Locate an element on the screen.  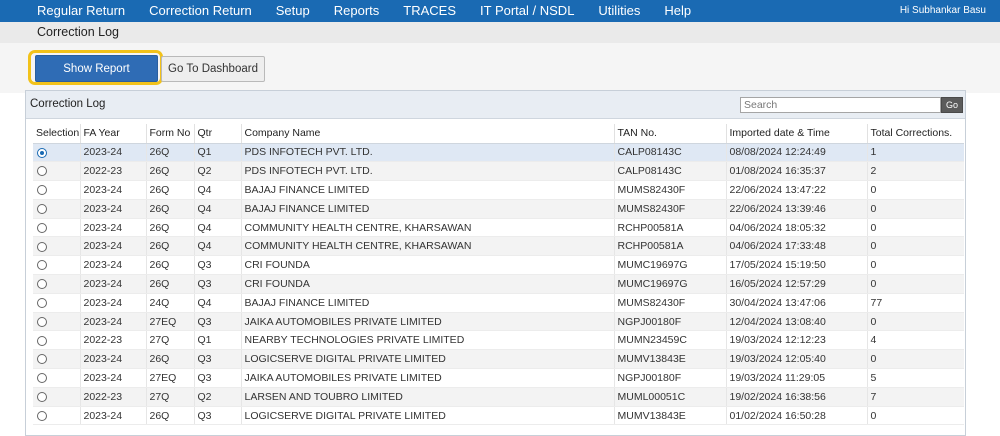
total-corrections-cell: 4 is located at coordinates (915, 340).